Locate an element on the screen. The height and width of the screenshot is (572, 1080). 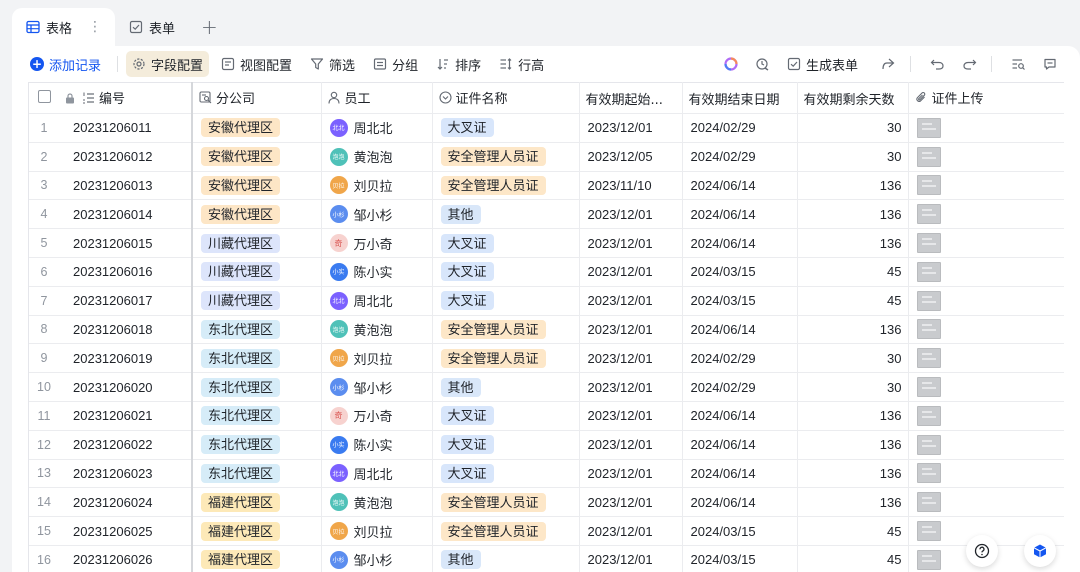
cell-valid-start: 2023/12/05 is located at coordinates (631, 157).